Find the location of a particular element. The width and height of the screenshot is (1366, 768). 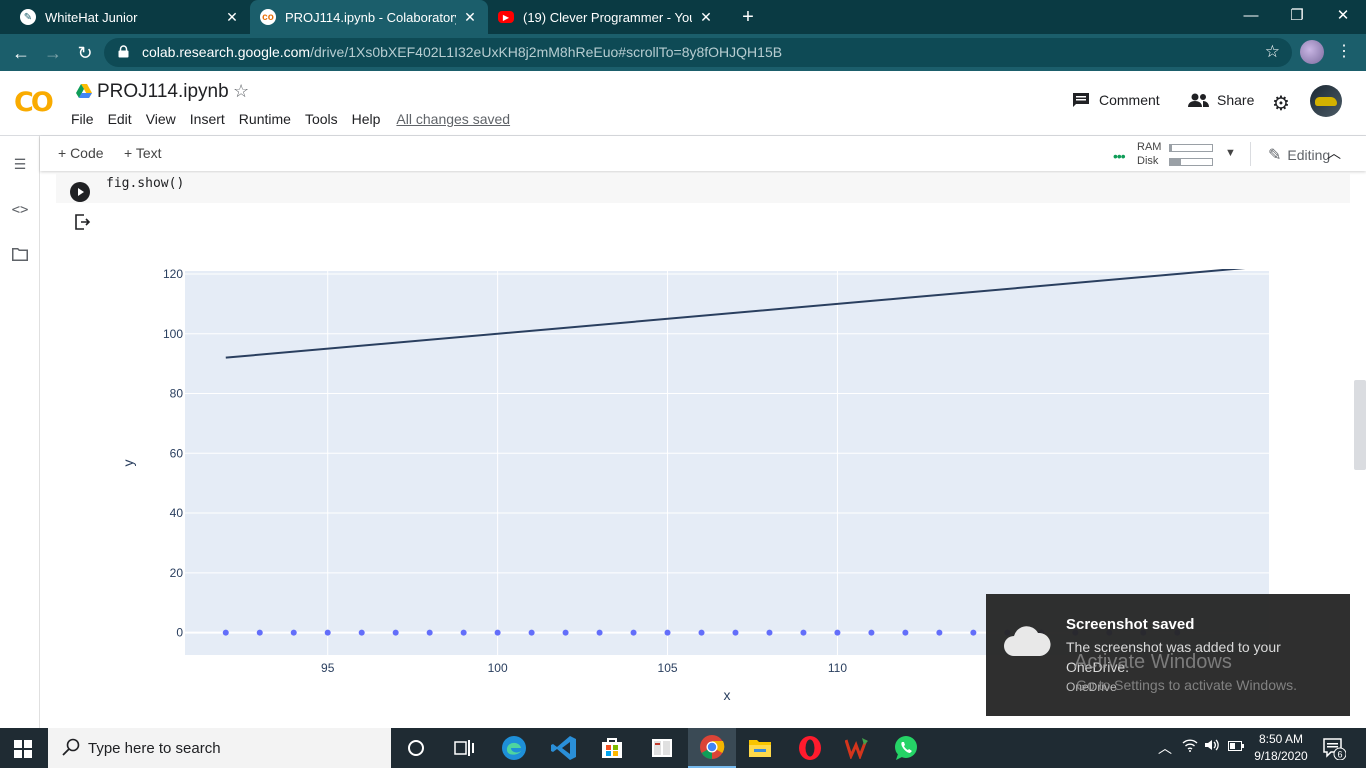

vertical-scrollbar is located at coordinates (1360, 425).